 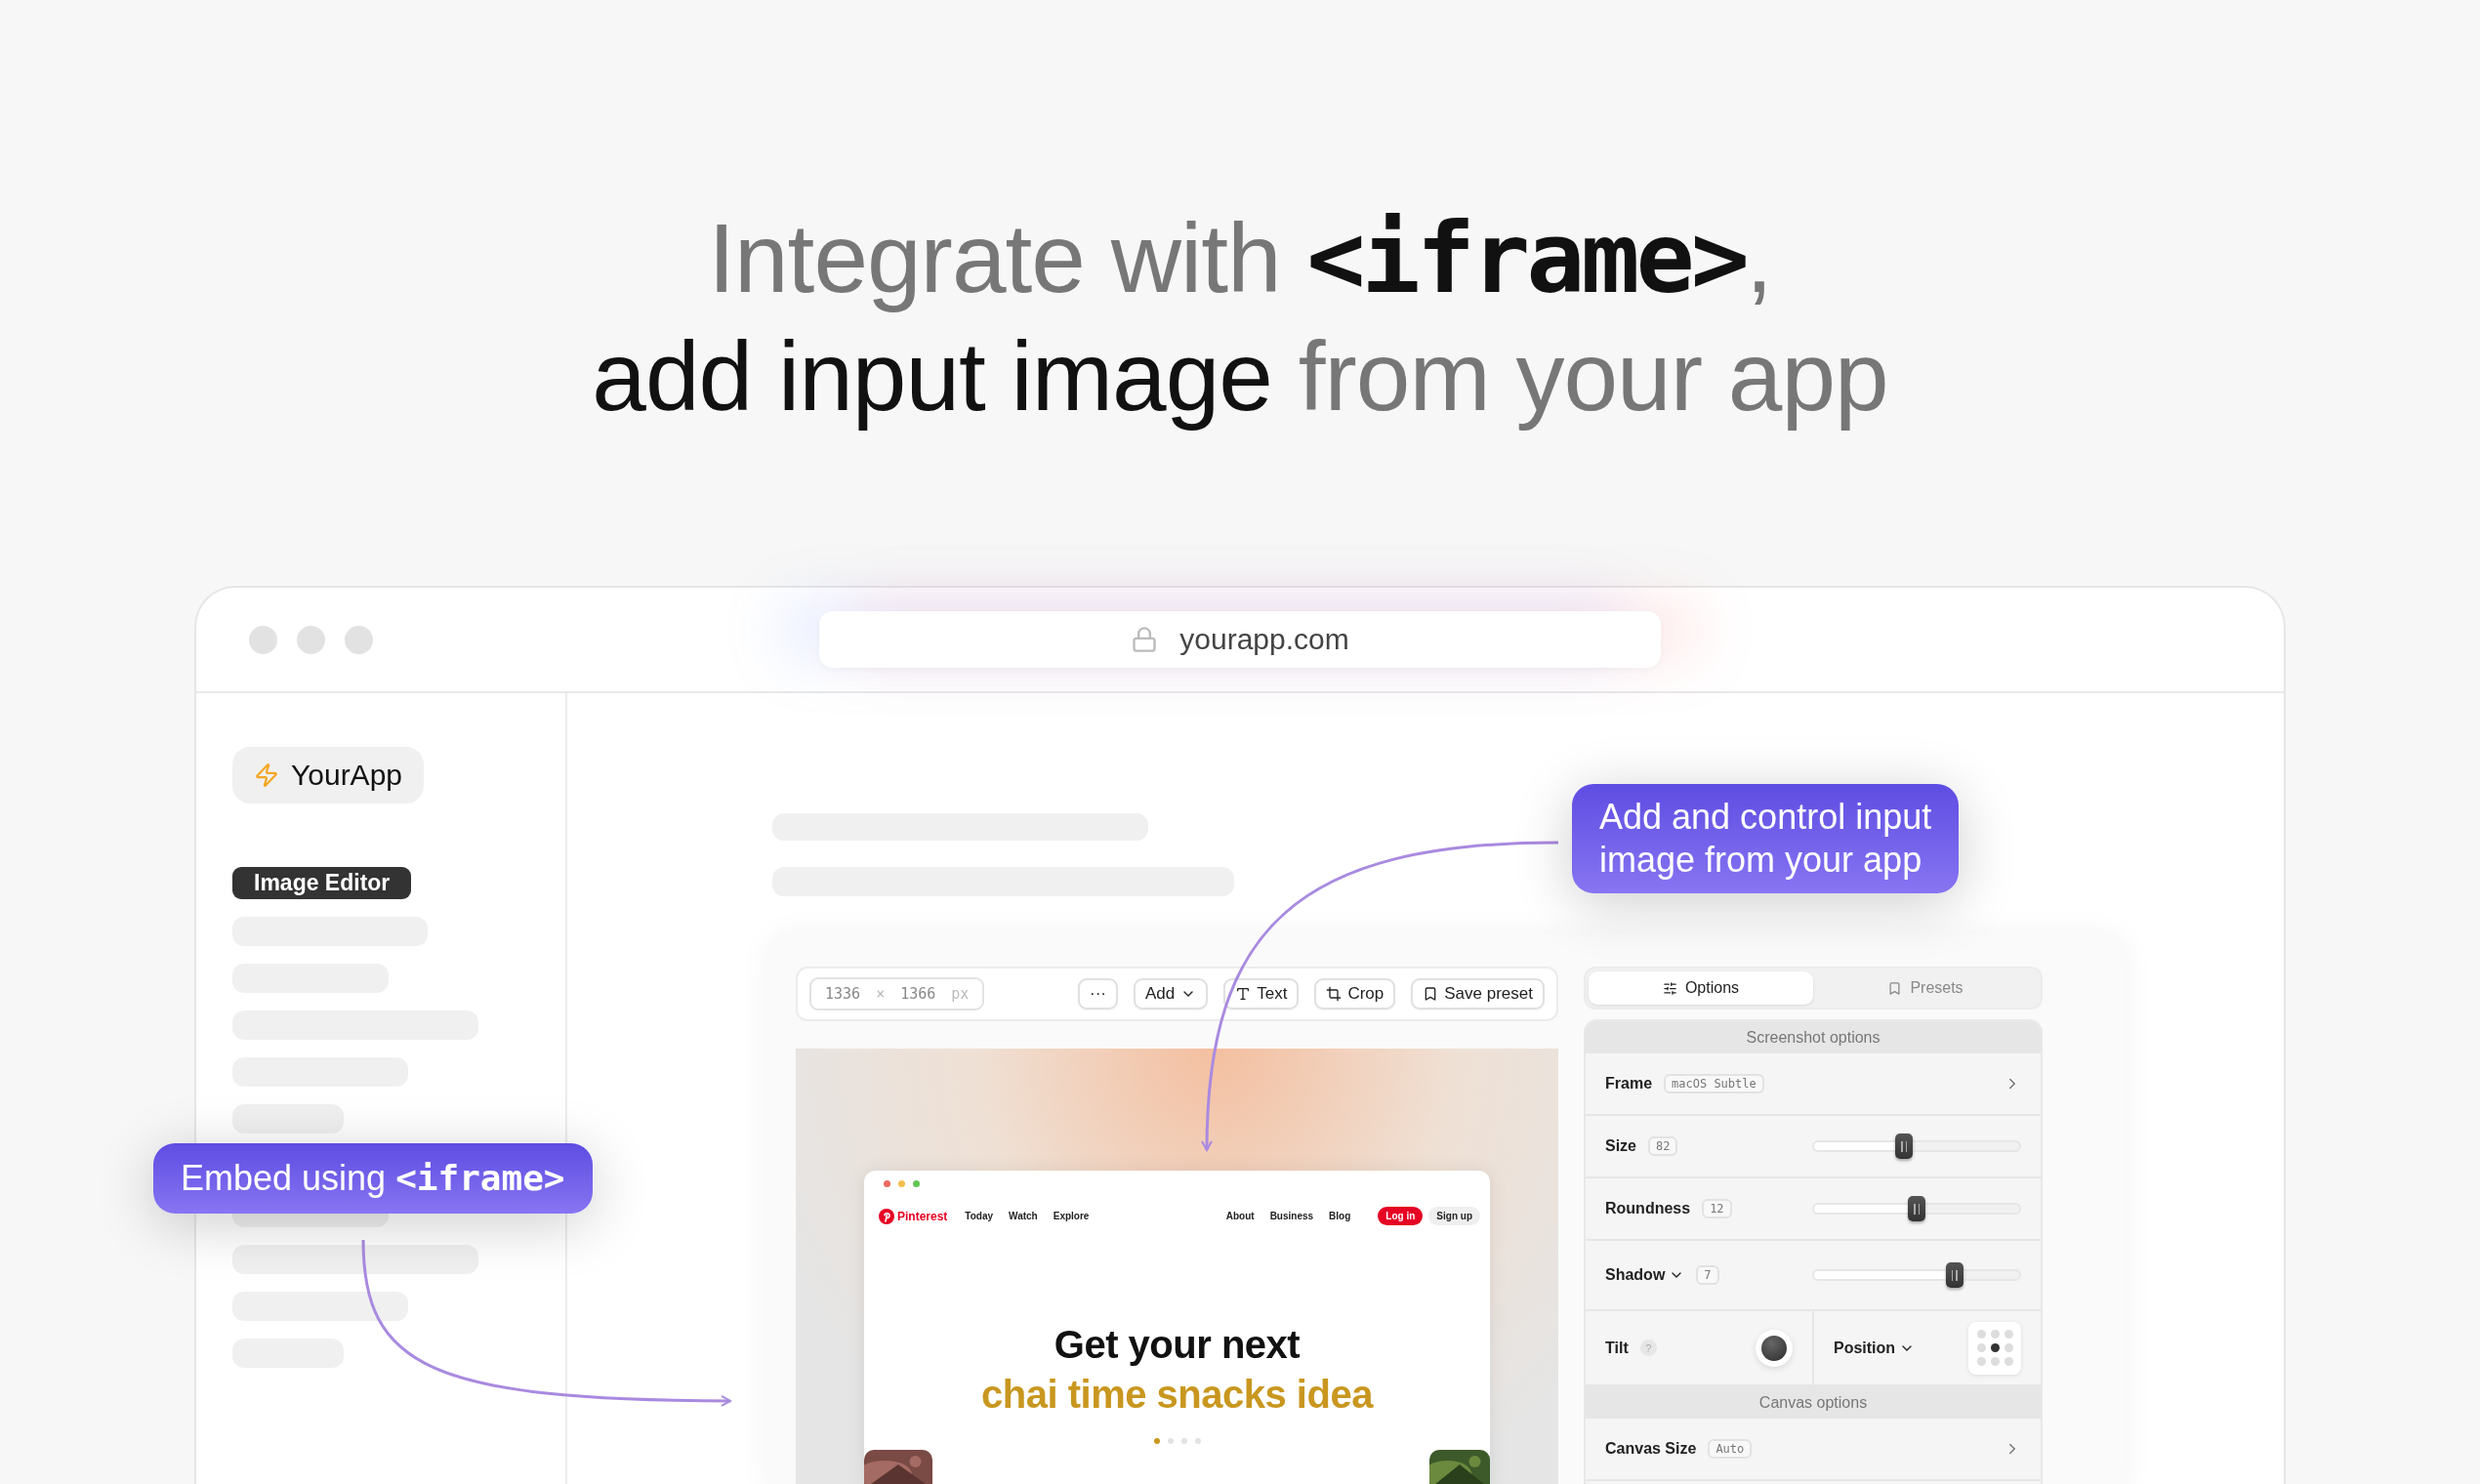 I want to click on setting-value: 82, so click(x=1663, y=1146).